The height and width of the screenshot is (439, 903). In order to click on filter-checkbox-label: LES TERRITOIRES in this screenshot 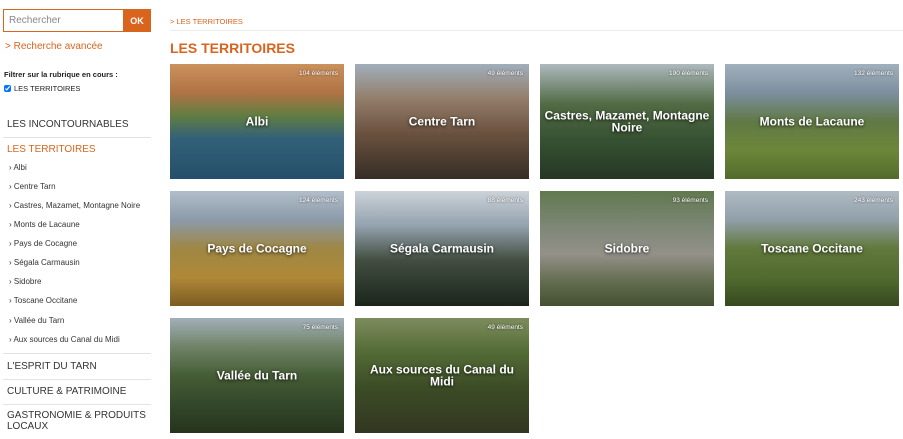, I will do `click(47, 88)`.